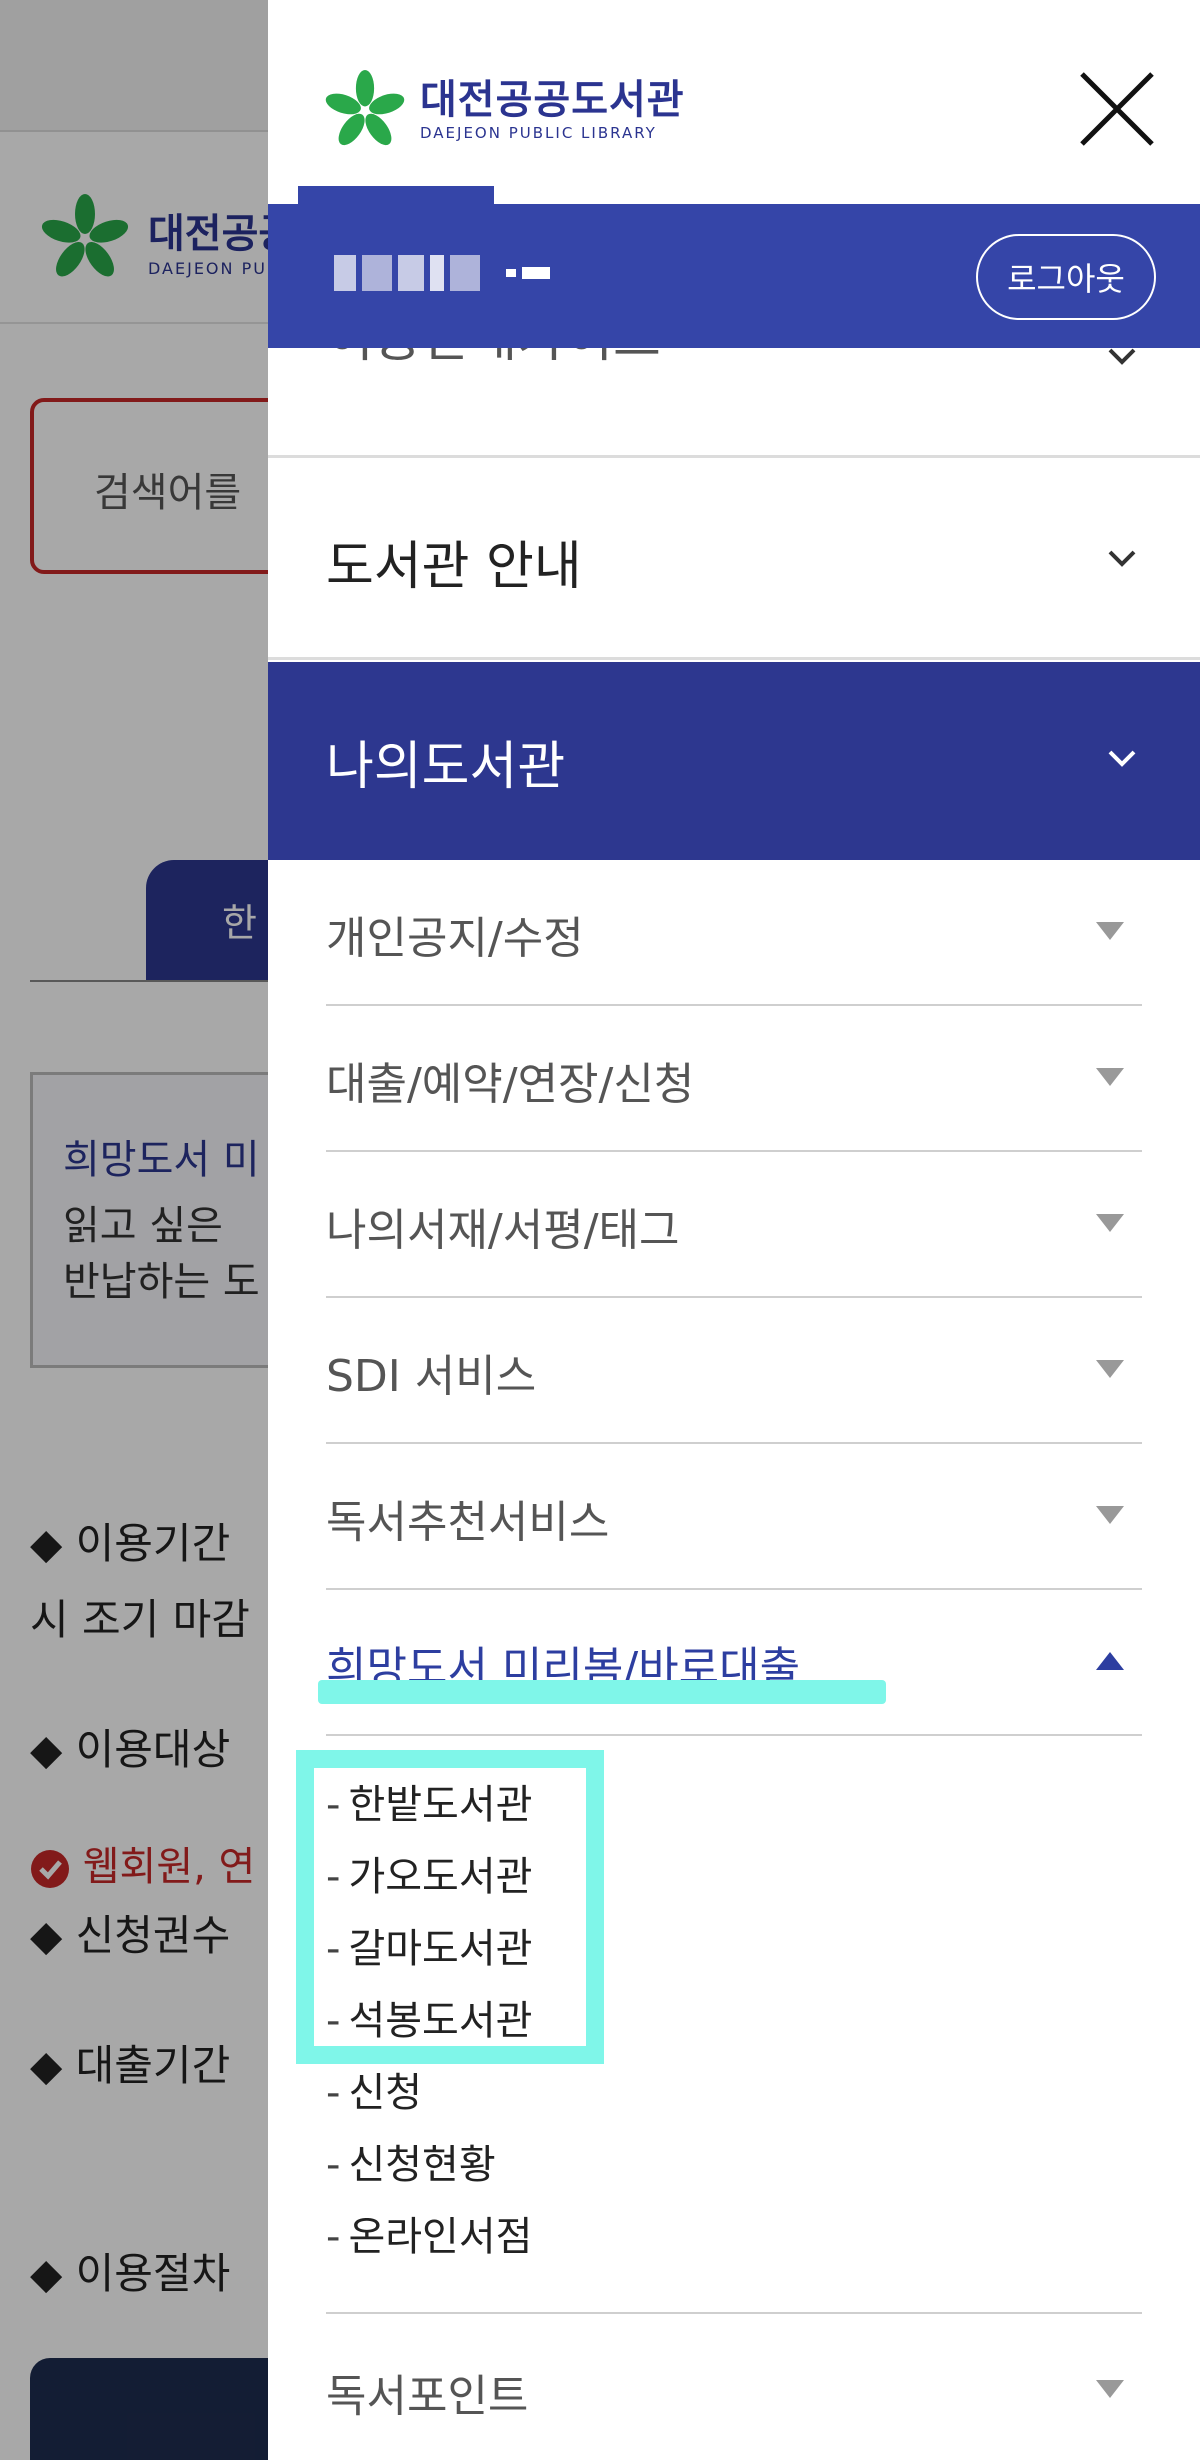 The width and height of the screenshot is (1200, 2460). Describe the element at coordinates (734, 1371) in the screenshot. I see `submenu-item-sdi-service: SDI 서비스` at that location.